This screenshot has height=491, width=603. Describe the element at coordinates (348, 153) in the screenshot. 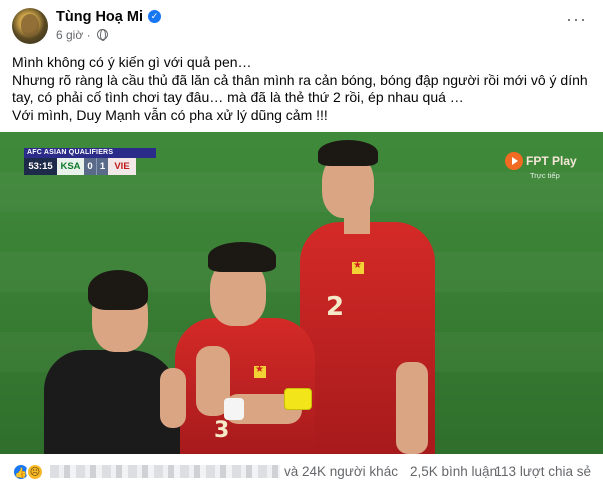

I see `player-2-hair` at that location.